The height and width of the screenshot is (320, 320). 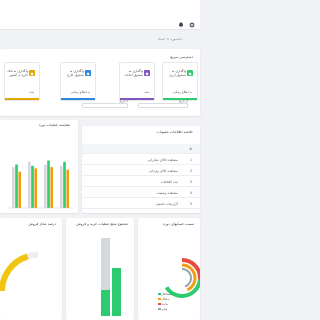 What do you see at coordinates (163, 304) in the screenshot?
I see `legend-item: مانده` at bounding box center [163, 304].